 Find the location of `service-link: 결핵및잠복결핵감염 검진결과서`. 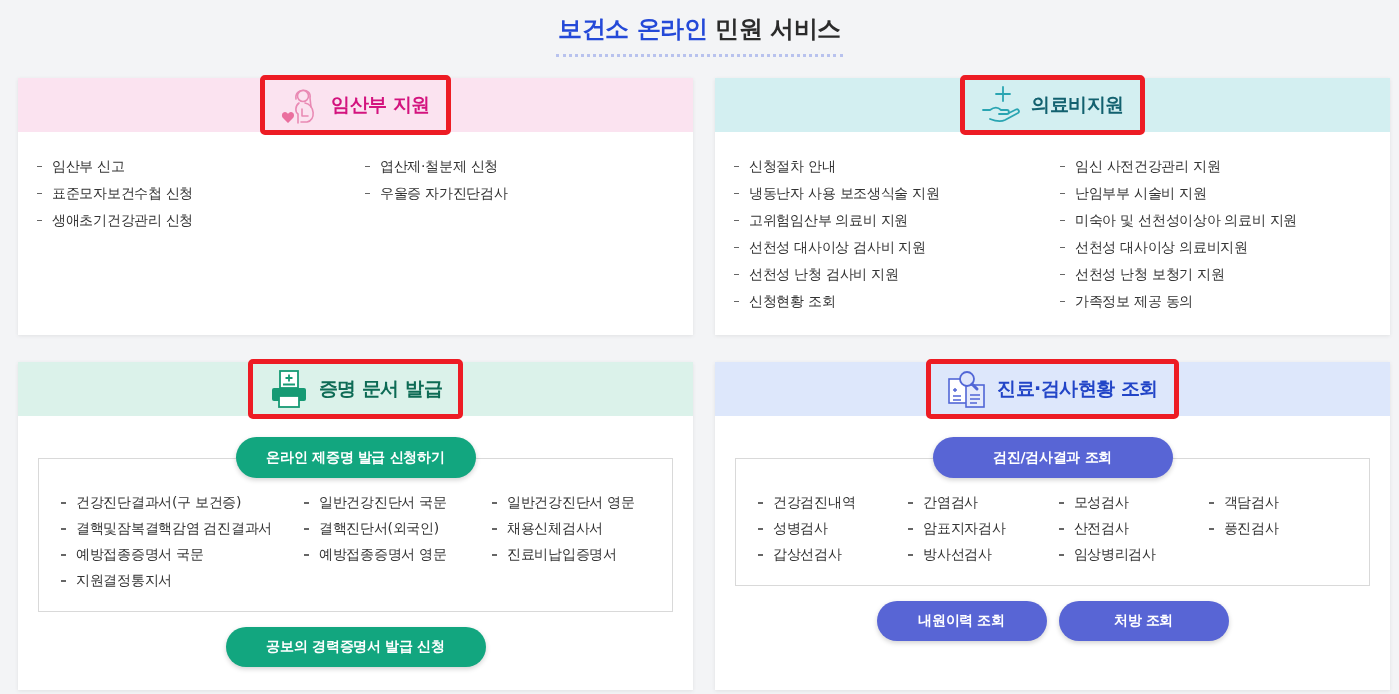

service-link: 결핵및잠복결핵감염 검진결과서 is located at coordinates (166, 528).